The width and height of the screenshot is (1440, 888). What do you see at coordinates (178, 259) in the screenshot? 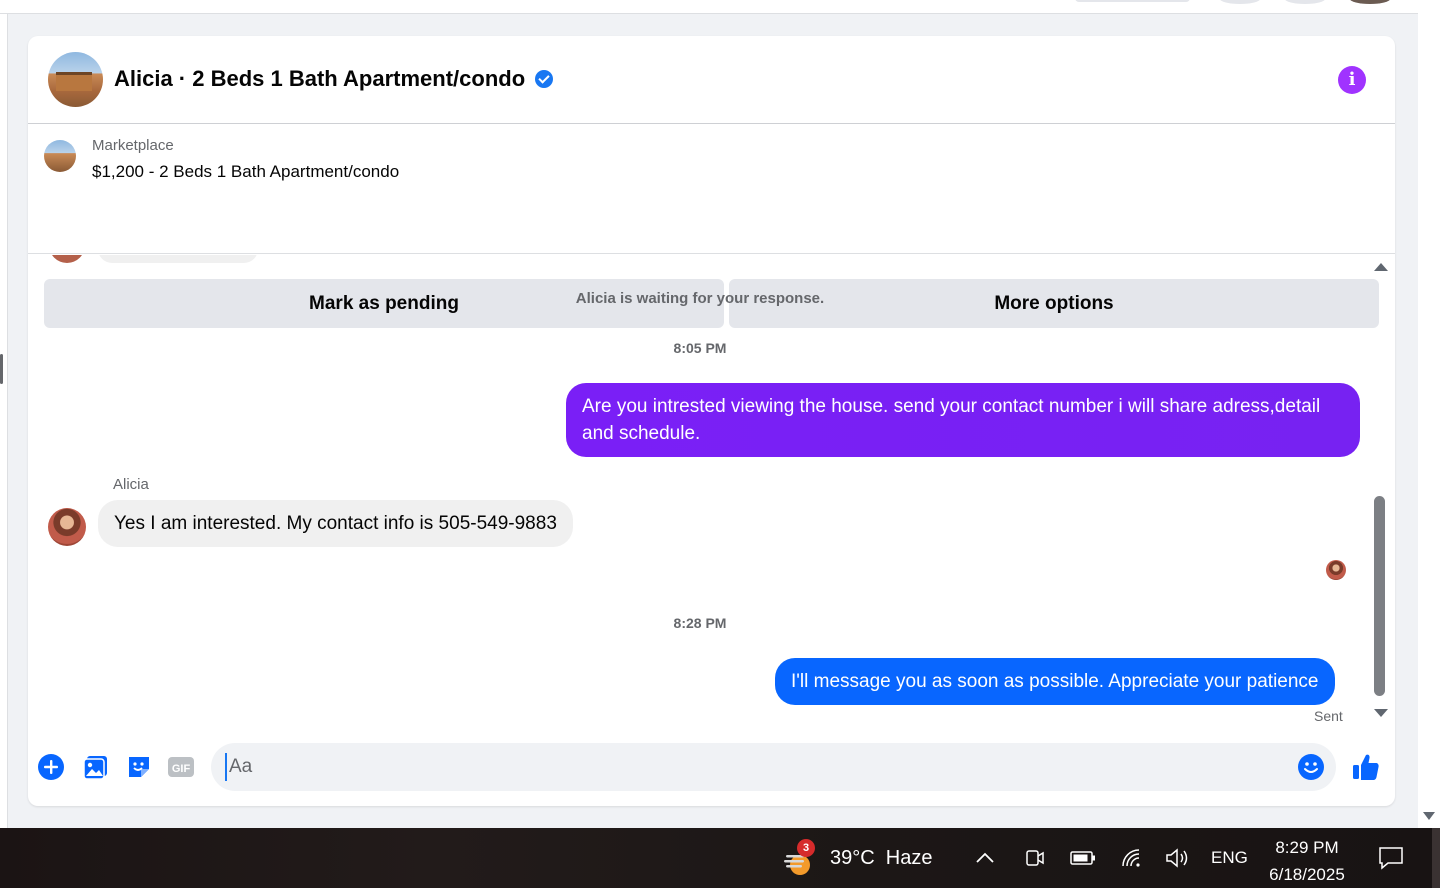
I see `previous-message-bubble` at bounding box center [178, 259].